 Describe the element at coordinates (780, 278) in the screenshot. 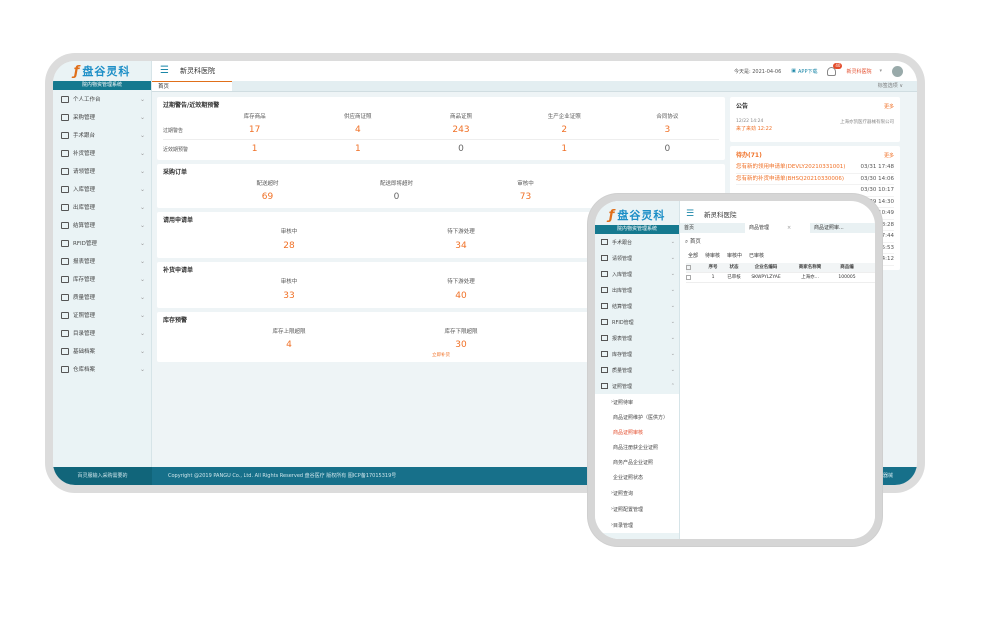

I see `table-row: 1 已审核 SKWPYLZYAE 上海亦... 100005` at that location.